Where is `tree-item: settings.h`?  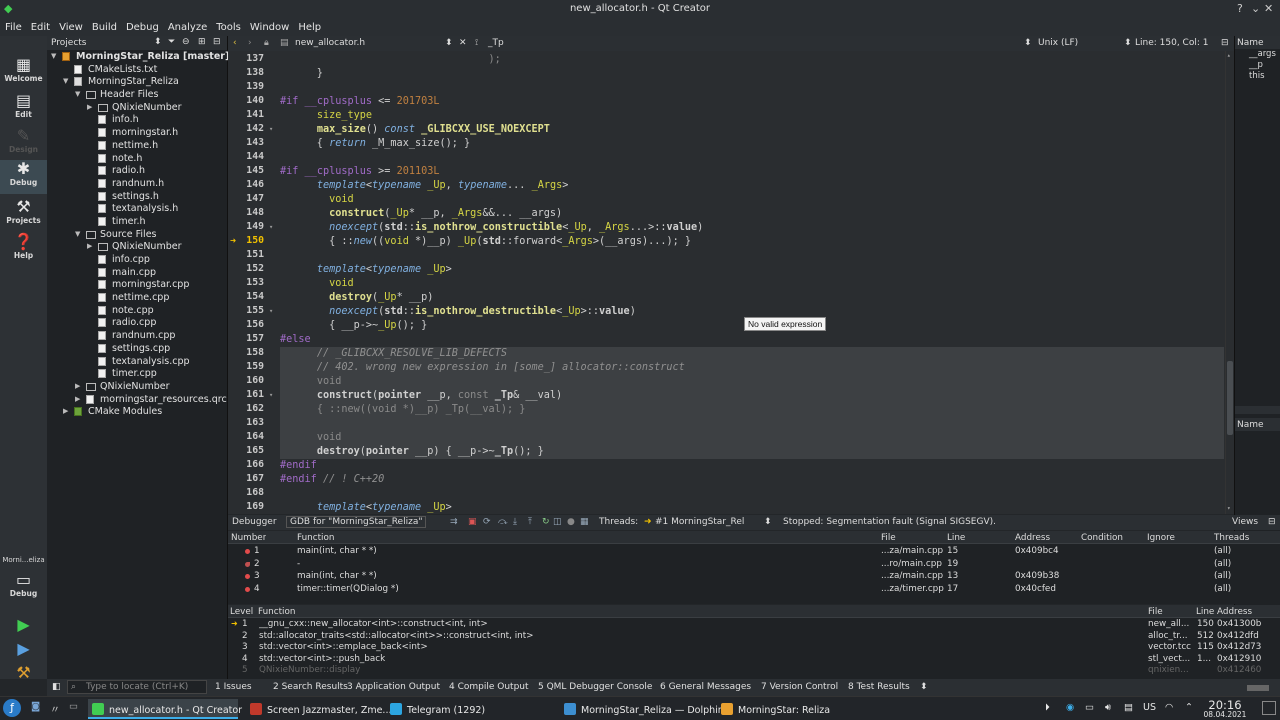 tree-item: settings.h is located at coordinates (137, 197).